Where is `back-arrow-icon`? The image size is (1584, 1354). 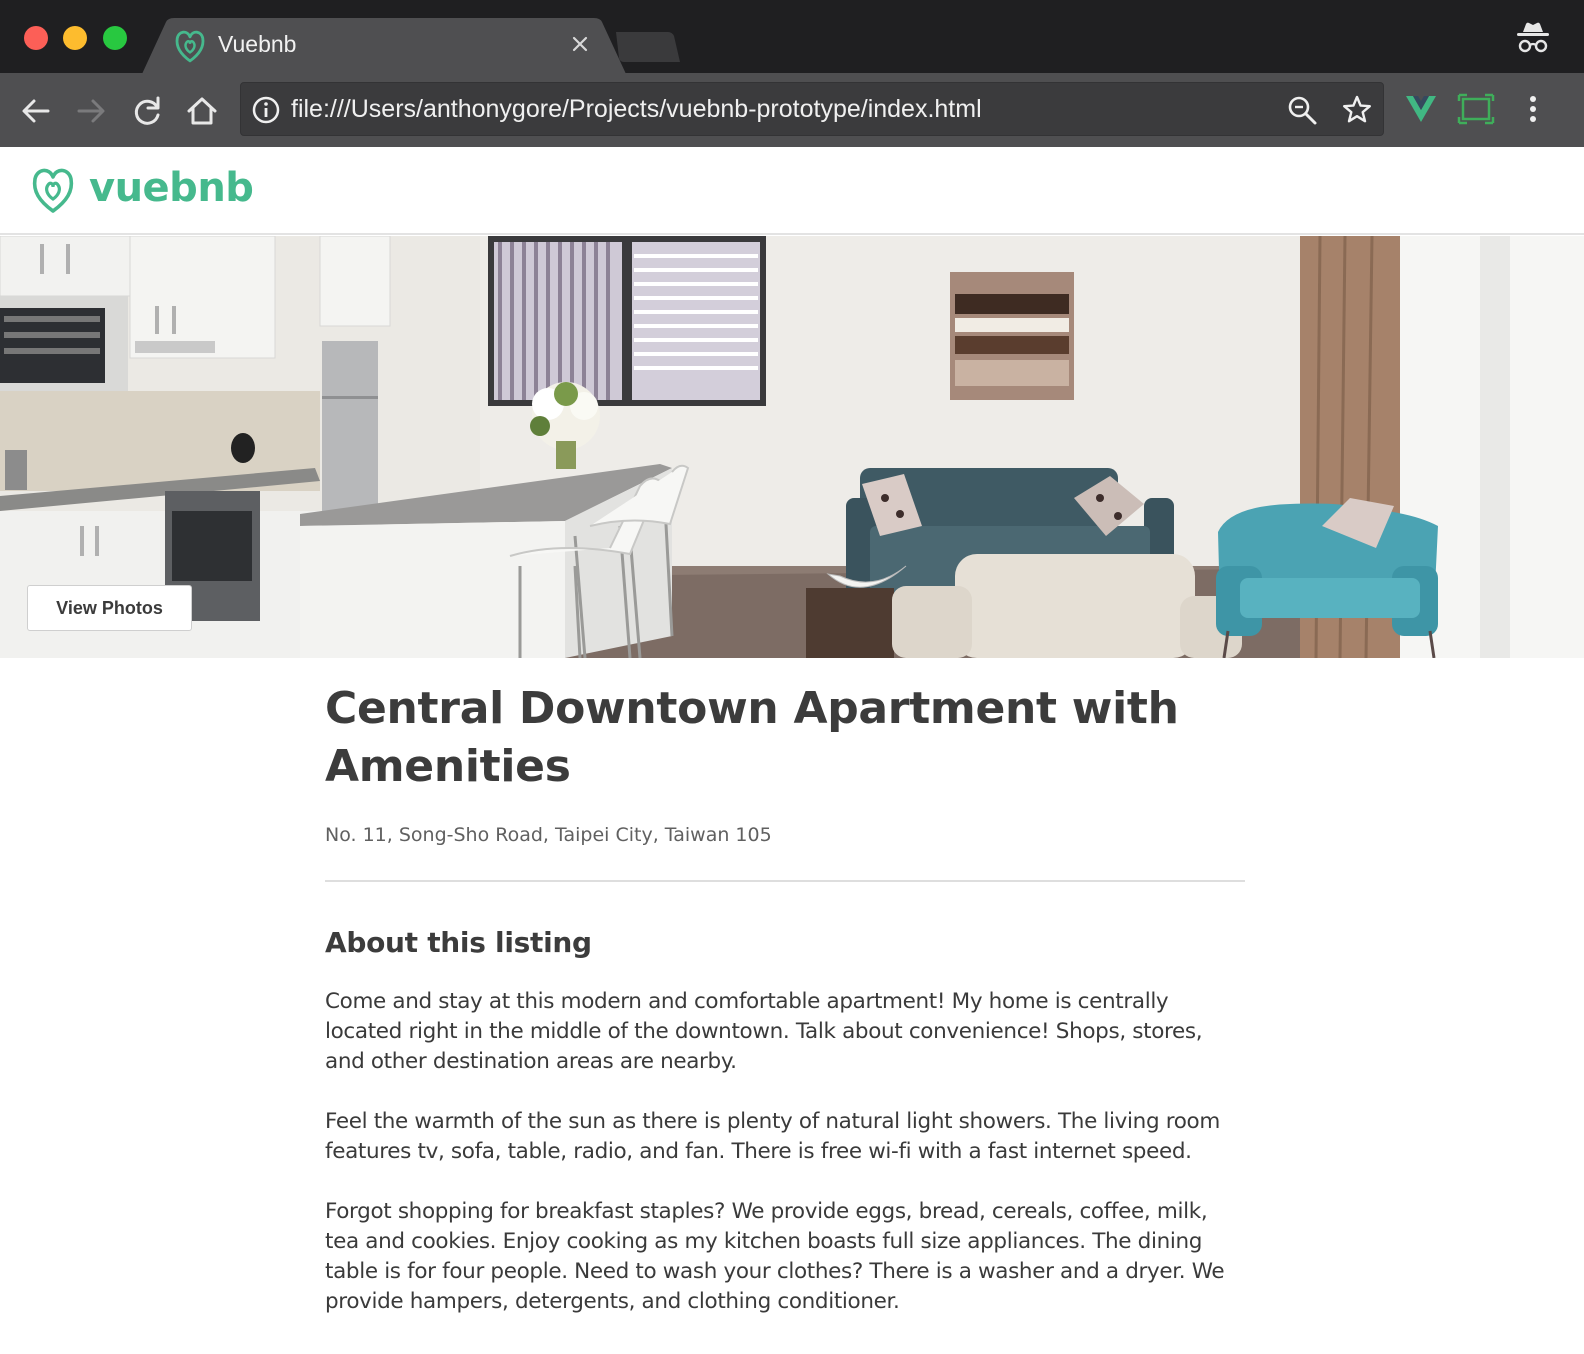
back-arrow-icon is located at coordinates (36, 111).